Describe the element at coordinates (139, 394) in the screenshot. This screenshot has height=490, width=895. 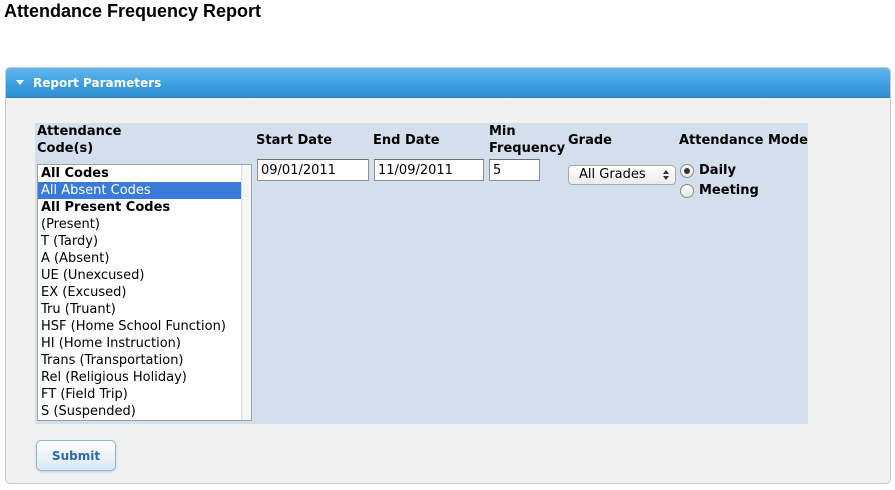
I see `code-option: FT (Field Trip)` at that location.